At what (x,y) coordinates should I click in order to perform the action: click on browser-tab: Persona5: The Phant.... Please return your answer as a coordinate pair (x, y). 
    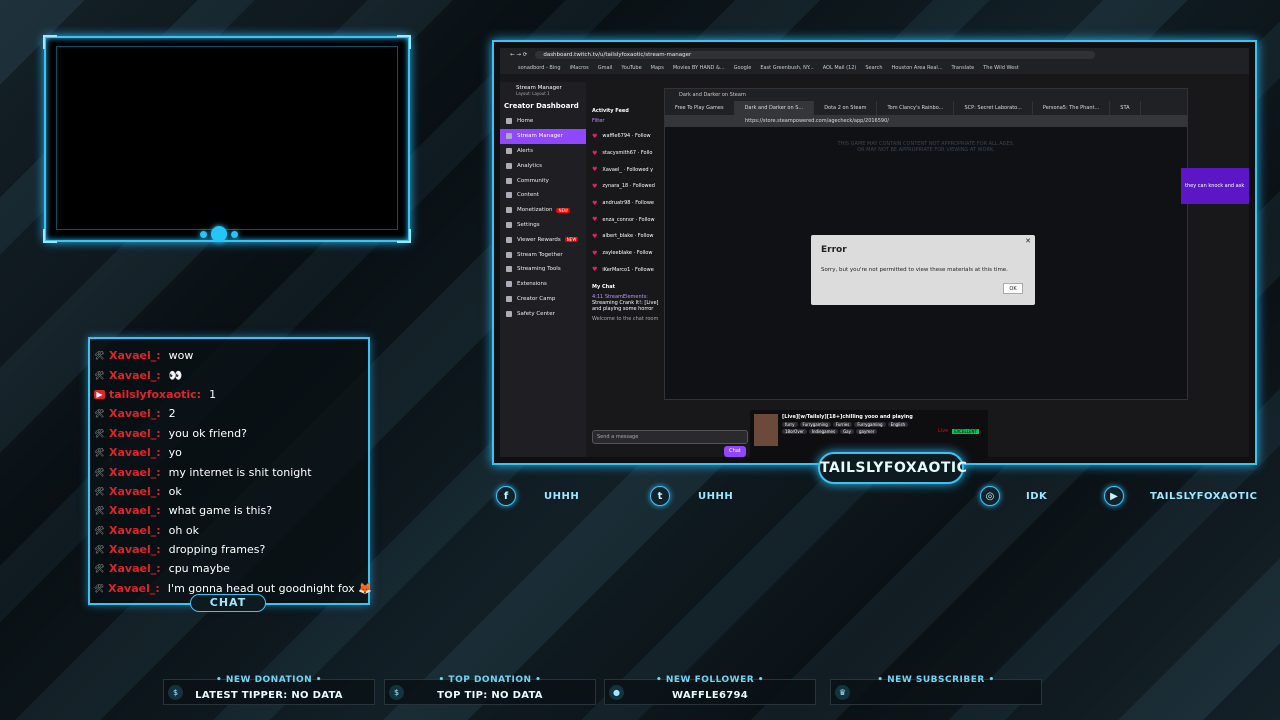
    Looking at the image, I should click on (1072, 108).